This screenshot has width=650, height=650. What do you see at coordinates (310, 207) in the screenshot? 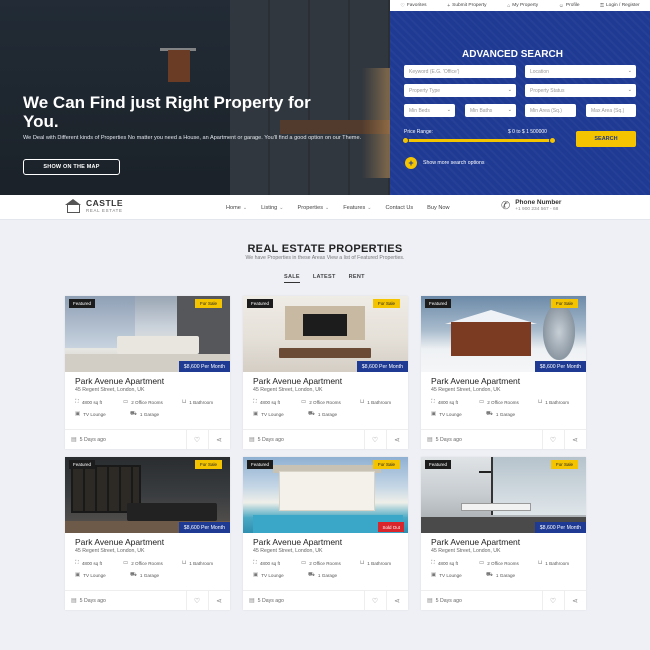
I see `nav-properties-label: Properties` at bounding box center [310, 207].